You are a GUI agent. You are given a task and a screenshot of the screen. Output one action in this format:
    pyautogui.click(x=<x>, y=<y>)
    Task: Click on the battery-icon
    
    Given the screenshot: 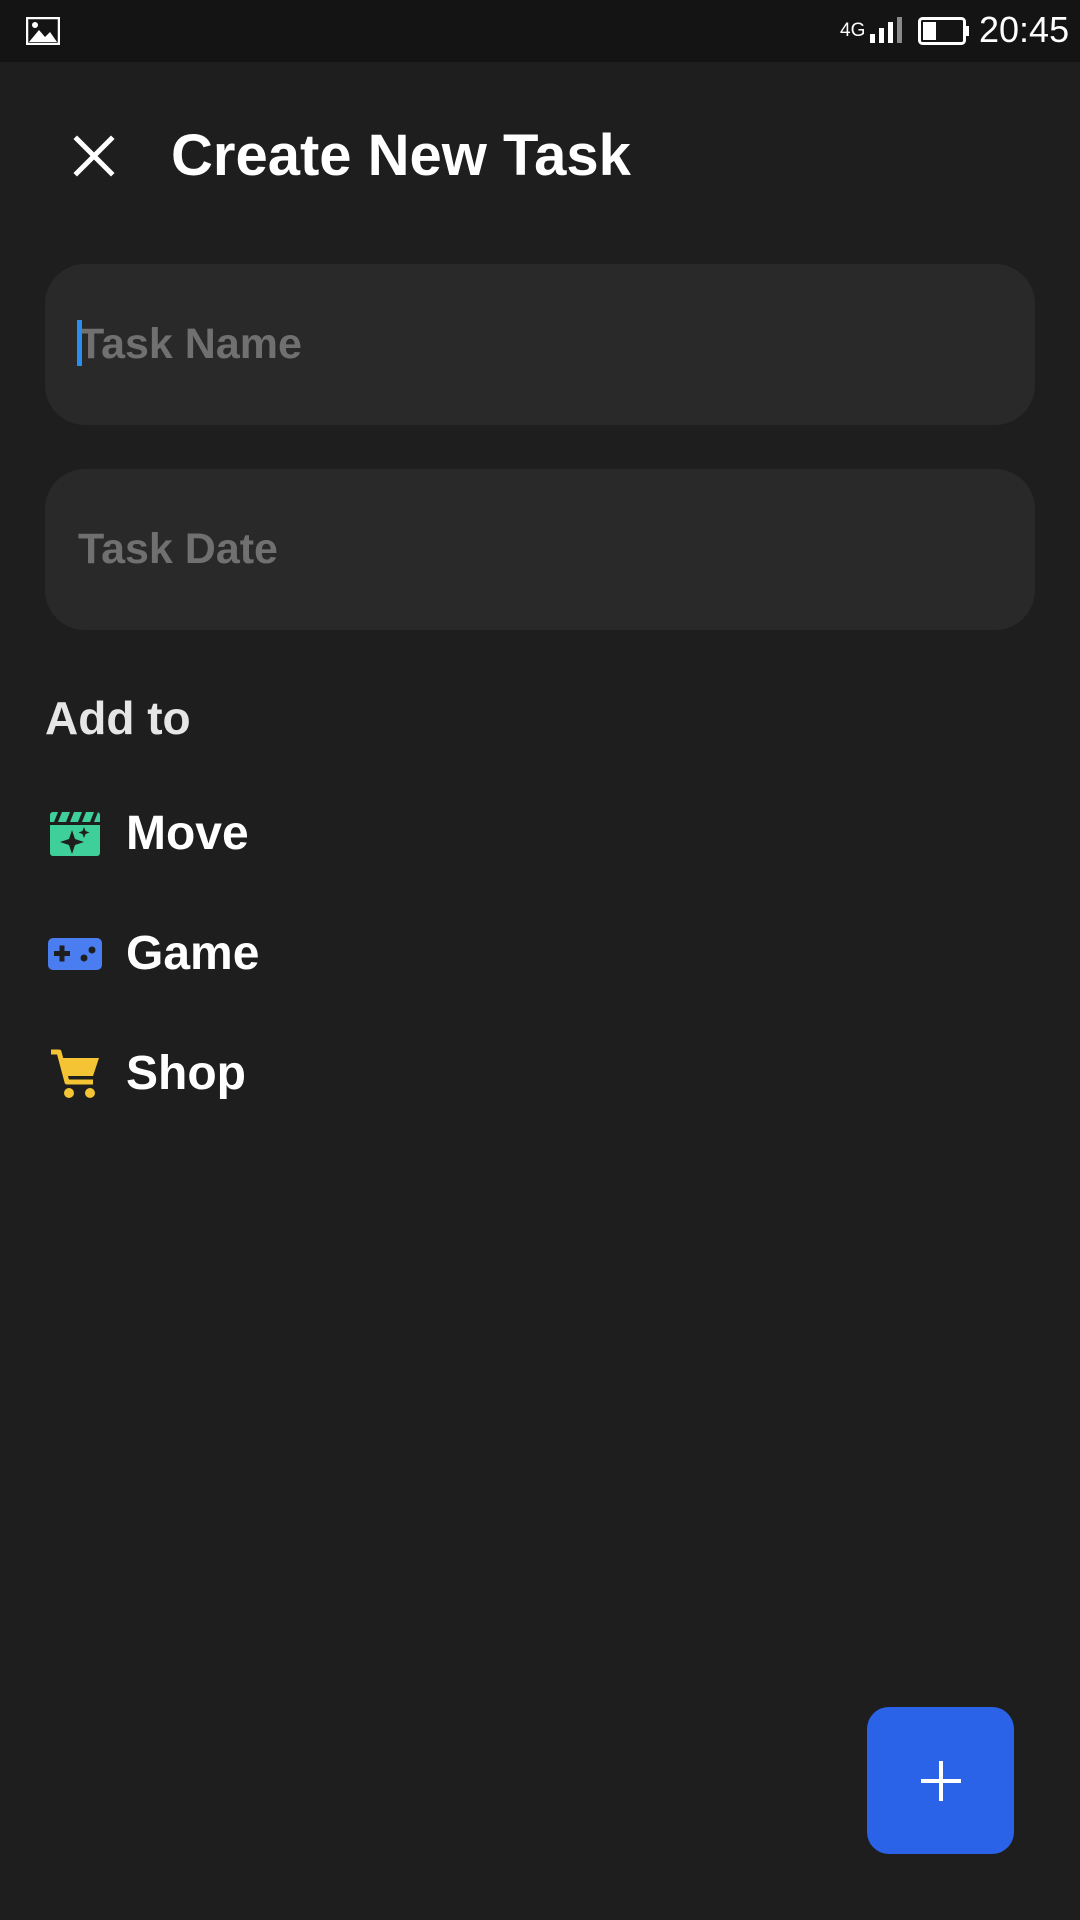 What is the action you would take?
    pyautogui.click(x=943, y=31)
    